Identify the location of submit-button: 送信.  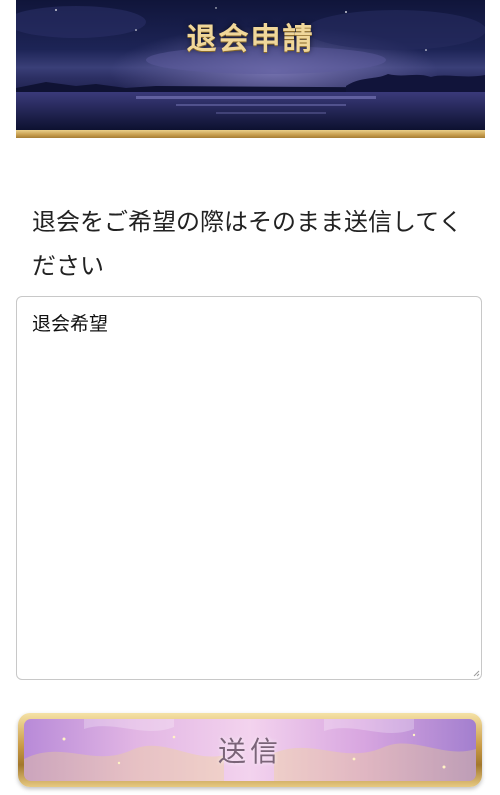
(250, 750).